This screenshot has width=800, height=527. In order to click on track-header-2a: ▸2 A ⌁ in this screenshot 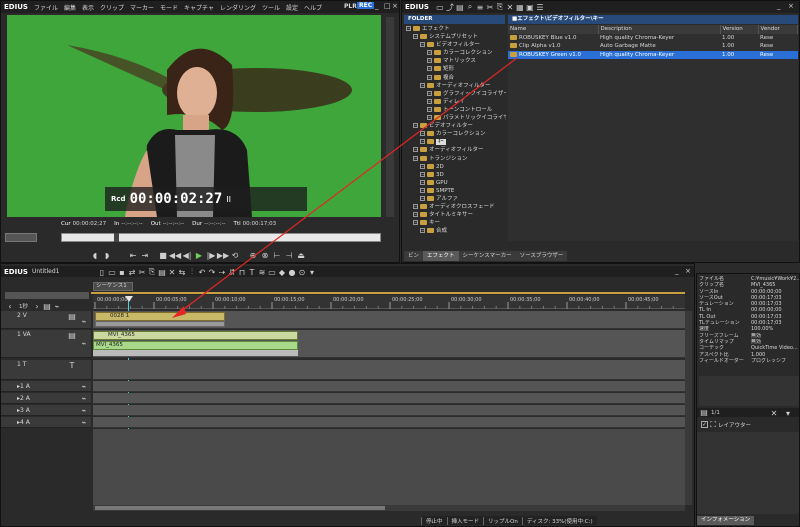, I will do `click(46, 398)`.